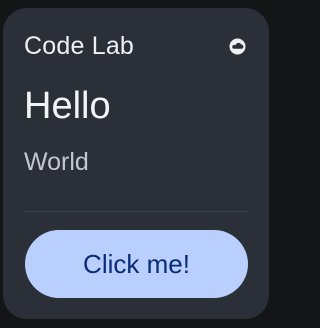 The image size is (320, 328). I want to click on divider, so click(135, 211).